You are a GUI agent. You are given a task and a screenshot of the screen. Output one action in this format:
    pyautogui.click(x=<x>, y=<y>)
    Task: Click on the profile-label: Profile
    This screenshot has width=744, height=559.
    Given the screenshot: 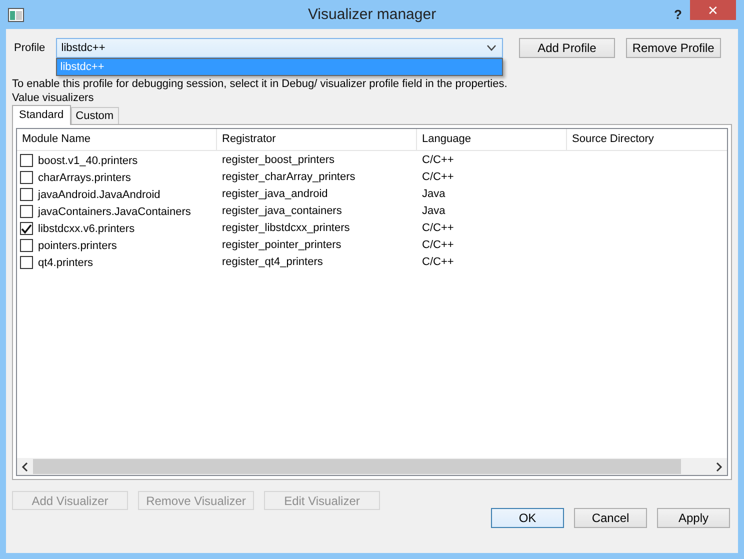 What is the action you would take?
    pyautogui.click(x=29, y=48)
    